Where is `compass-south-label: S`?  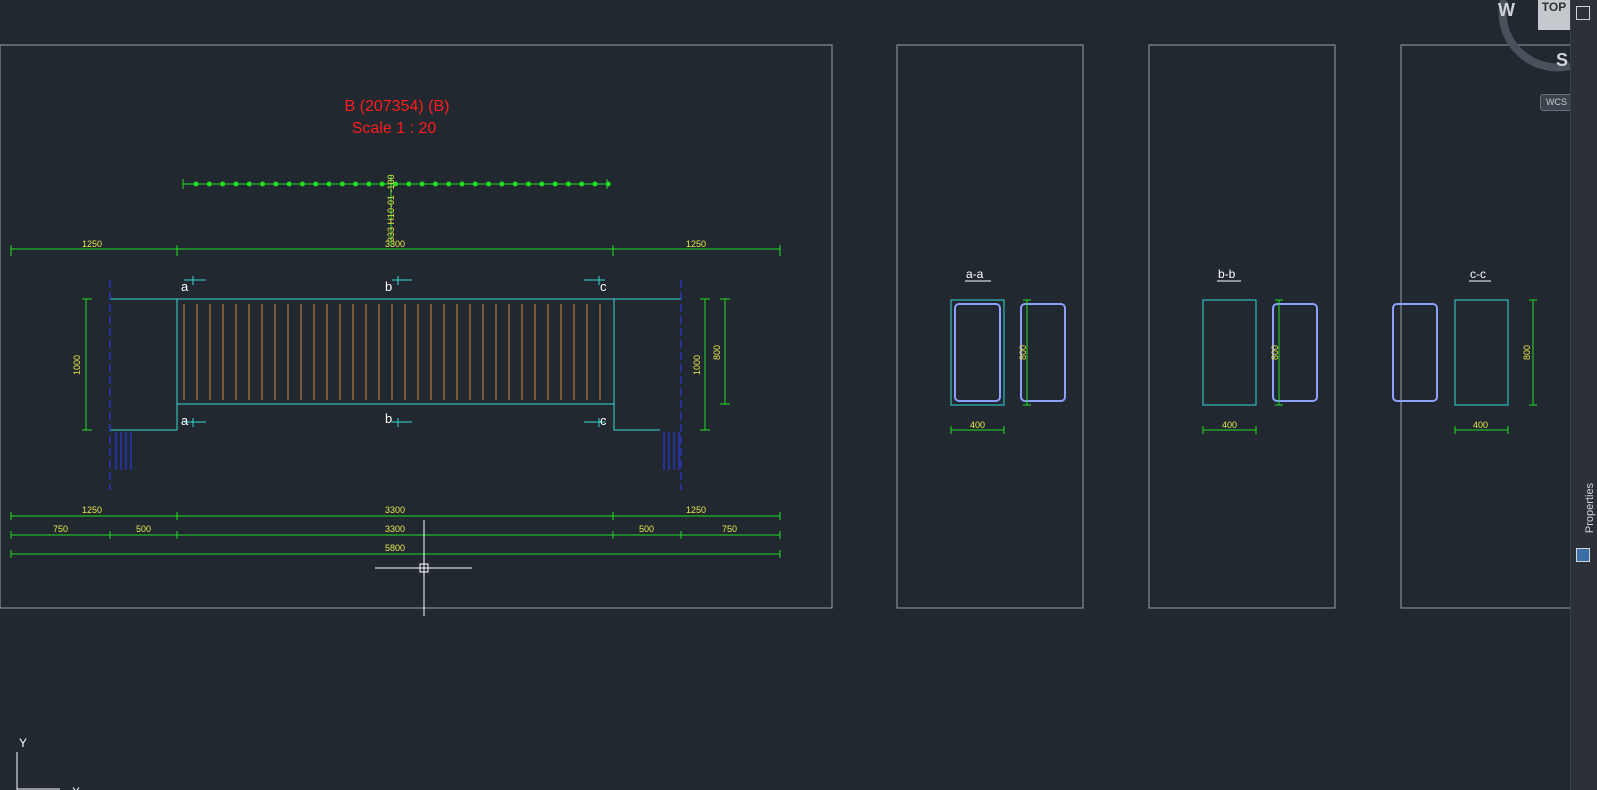 compass-south-label: S is located at coordinates (1562, 60).